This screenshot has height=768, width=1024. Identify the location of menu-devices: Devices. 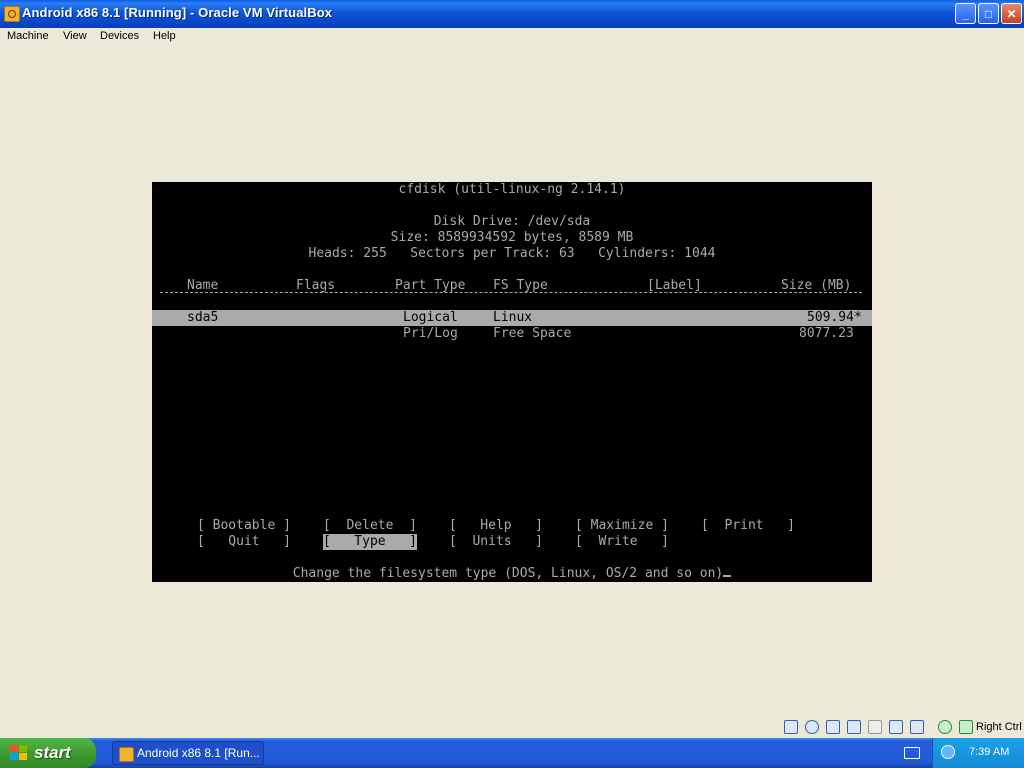
(119, 36).